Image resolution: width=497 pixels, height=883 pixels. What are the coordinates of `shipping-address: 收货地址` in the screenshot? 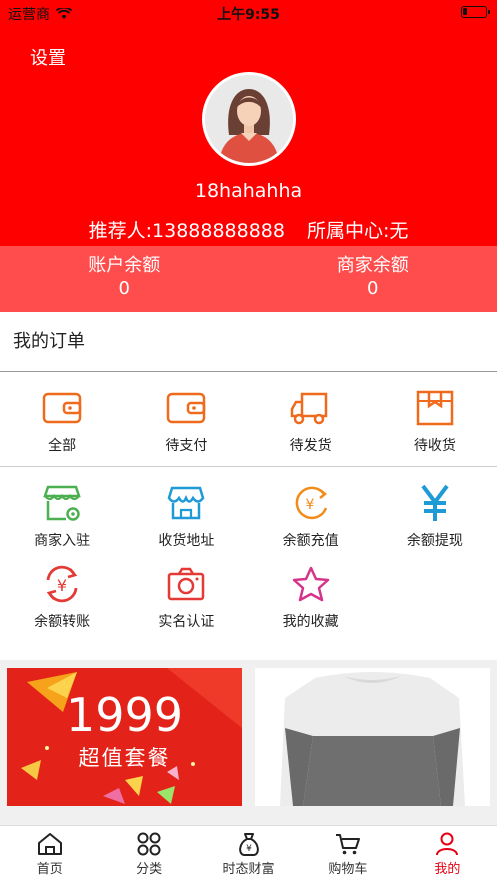 It's located at (186, 518).